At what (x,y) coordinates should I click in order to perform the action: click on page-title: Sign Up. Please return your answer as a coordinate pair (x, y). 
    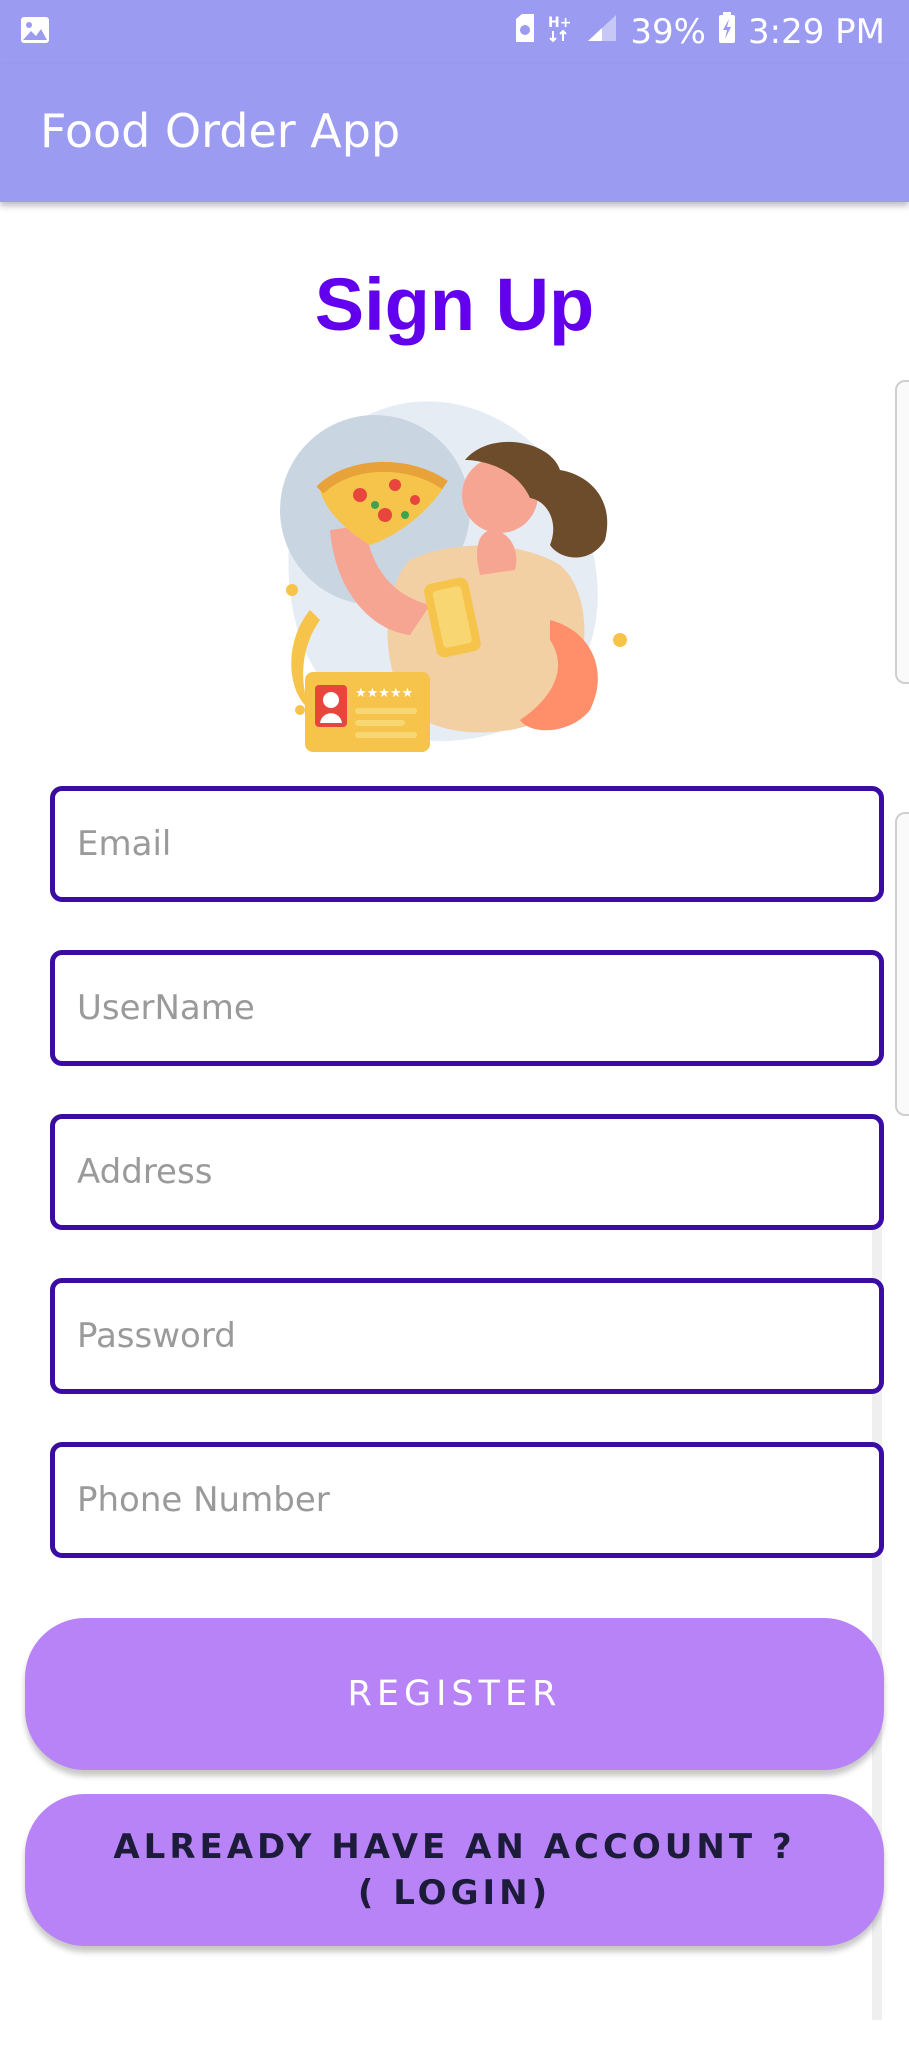
    Looking at the image, I should click on (454, 304).